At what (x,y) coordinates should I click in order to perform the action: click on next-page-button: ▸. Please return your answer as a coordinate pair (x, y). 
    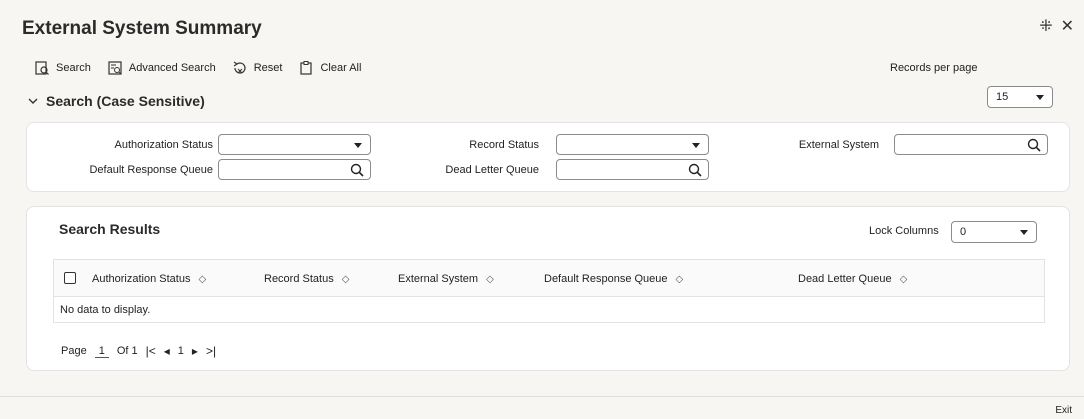
    Looking at the image, I should click on (195, 351).